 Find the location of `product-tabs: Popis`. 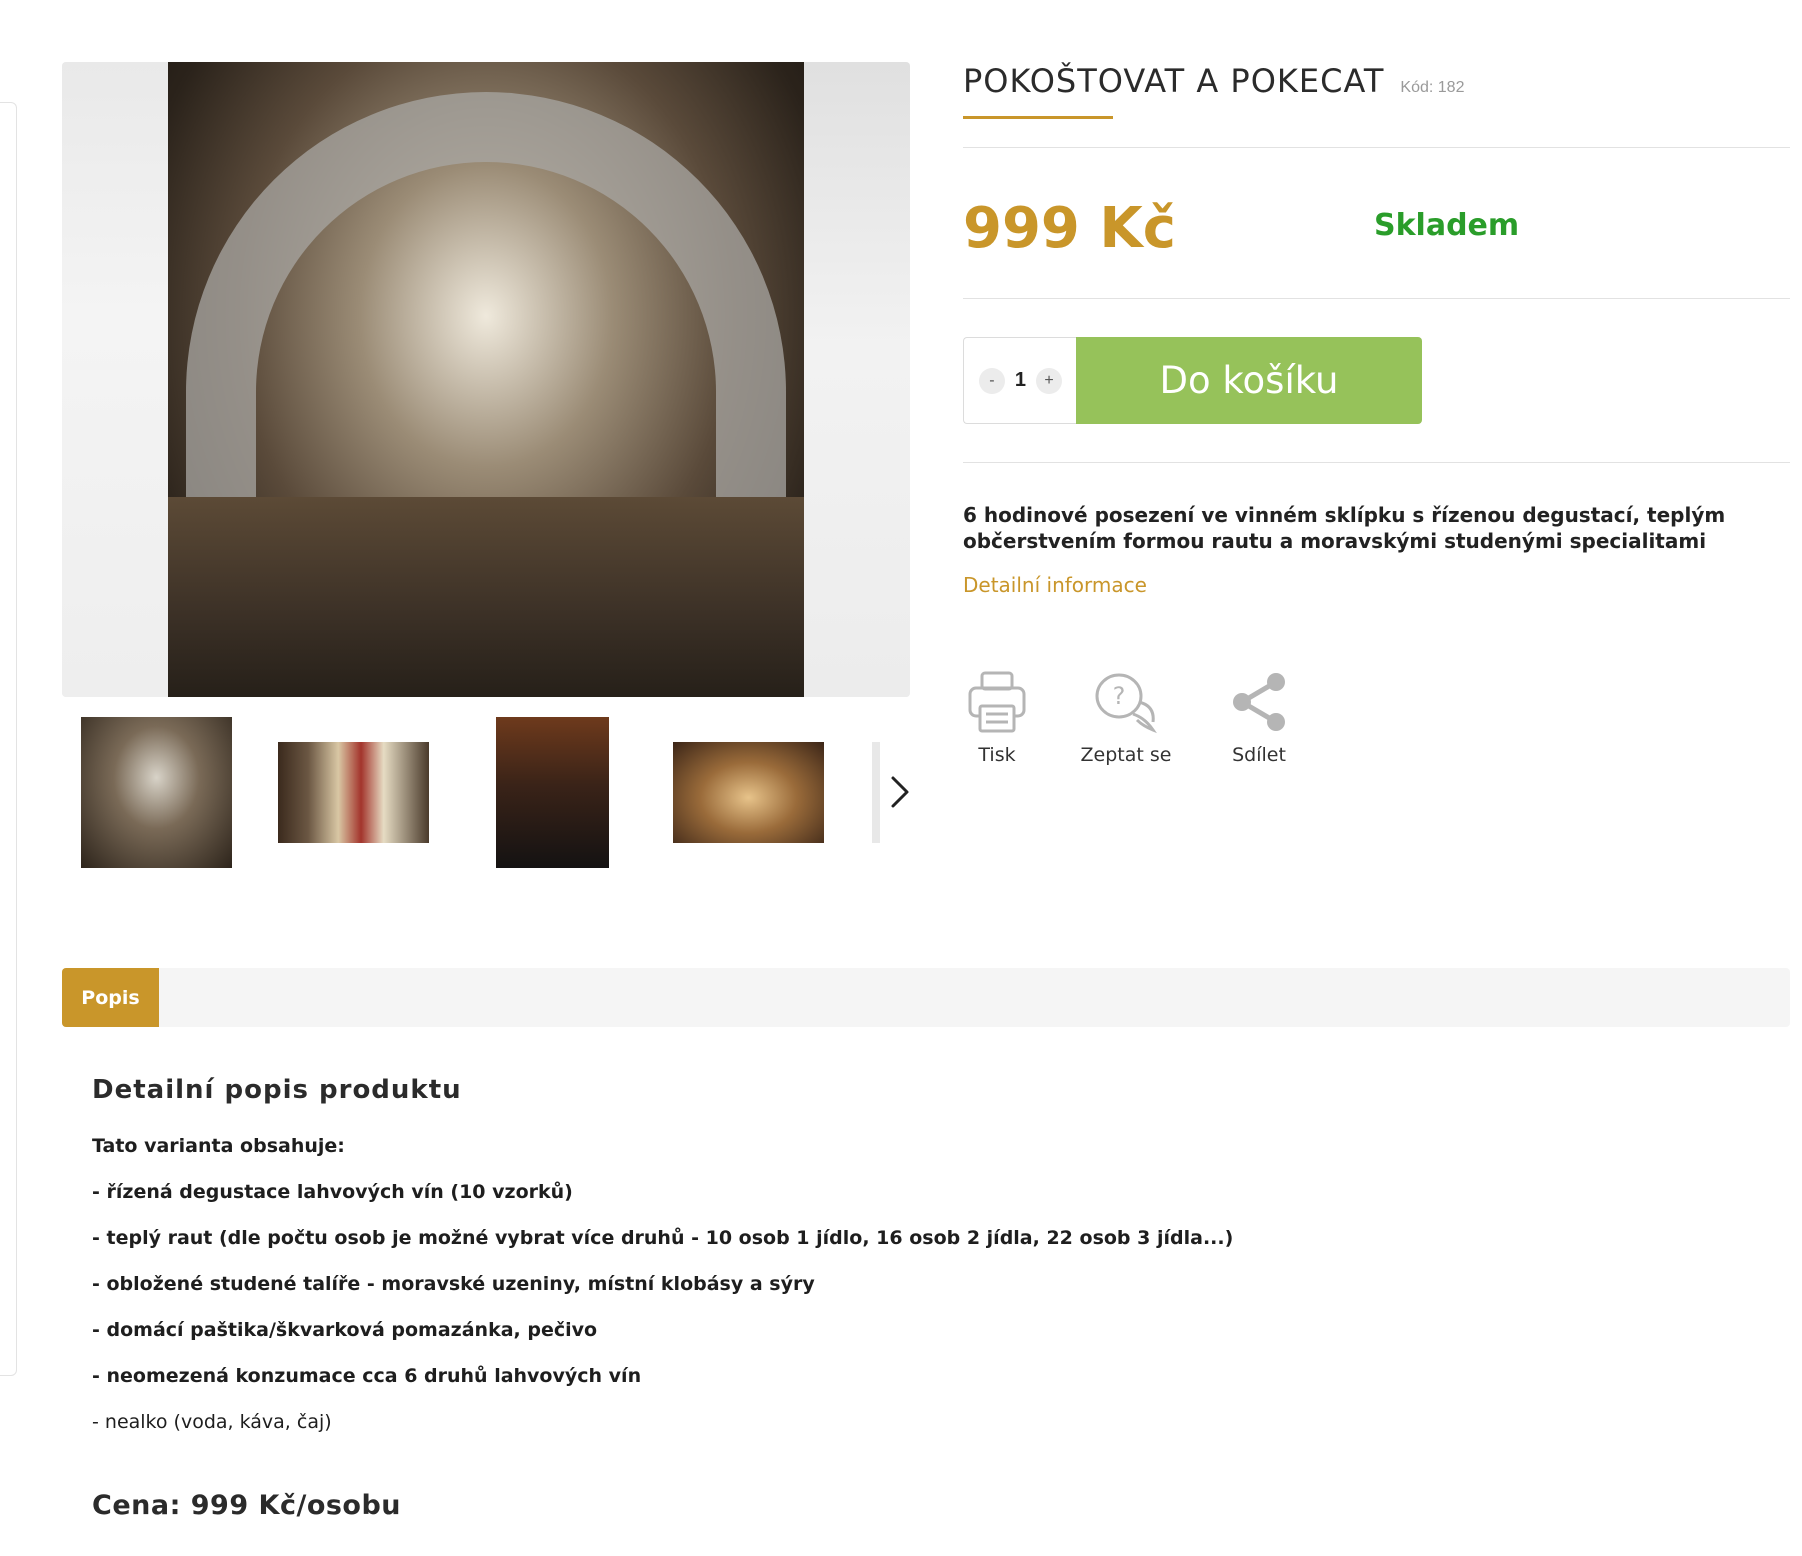

product-tabs: Popis is located at coordinates (926, 997).